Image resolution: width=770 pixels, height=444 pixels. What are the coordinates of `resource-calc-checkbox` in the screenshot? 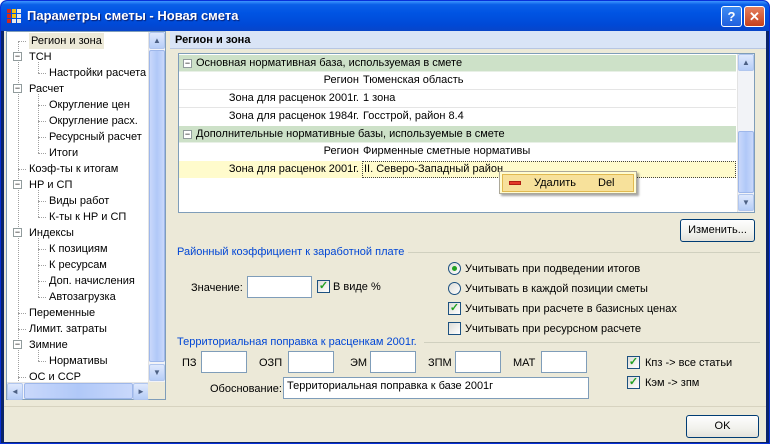 It's located at (454, 328).